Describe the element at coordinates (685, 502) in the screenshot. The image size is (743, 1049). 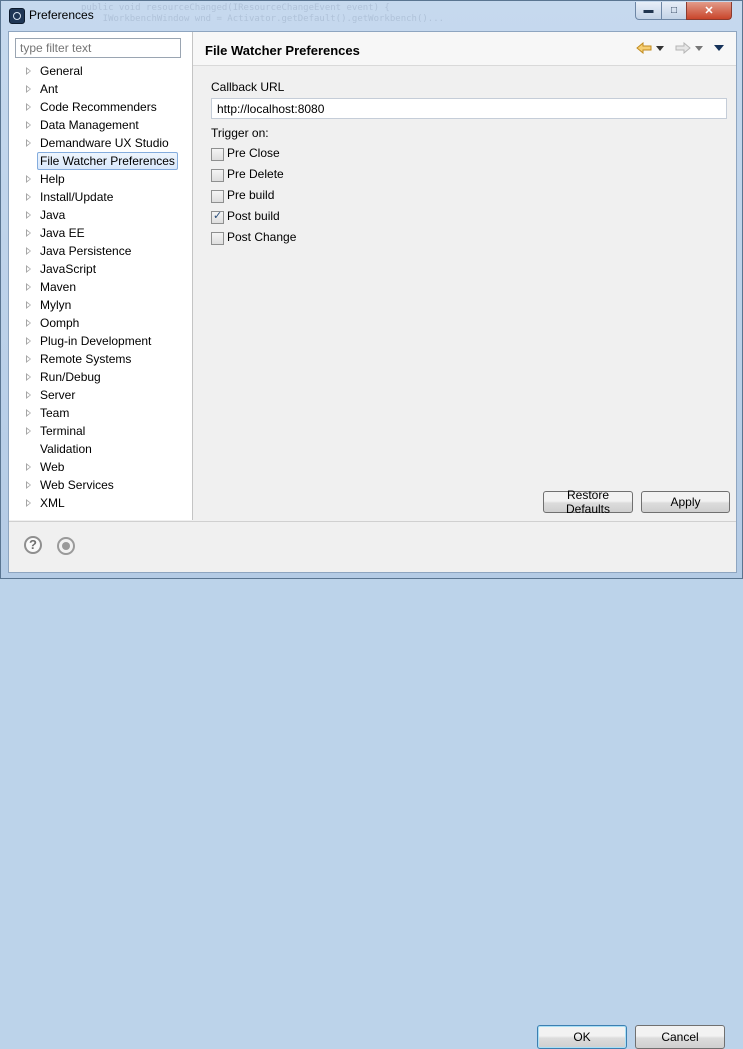
I see `apply-button: Apply` at that location.